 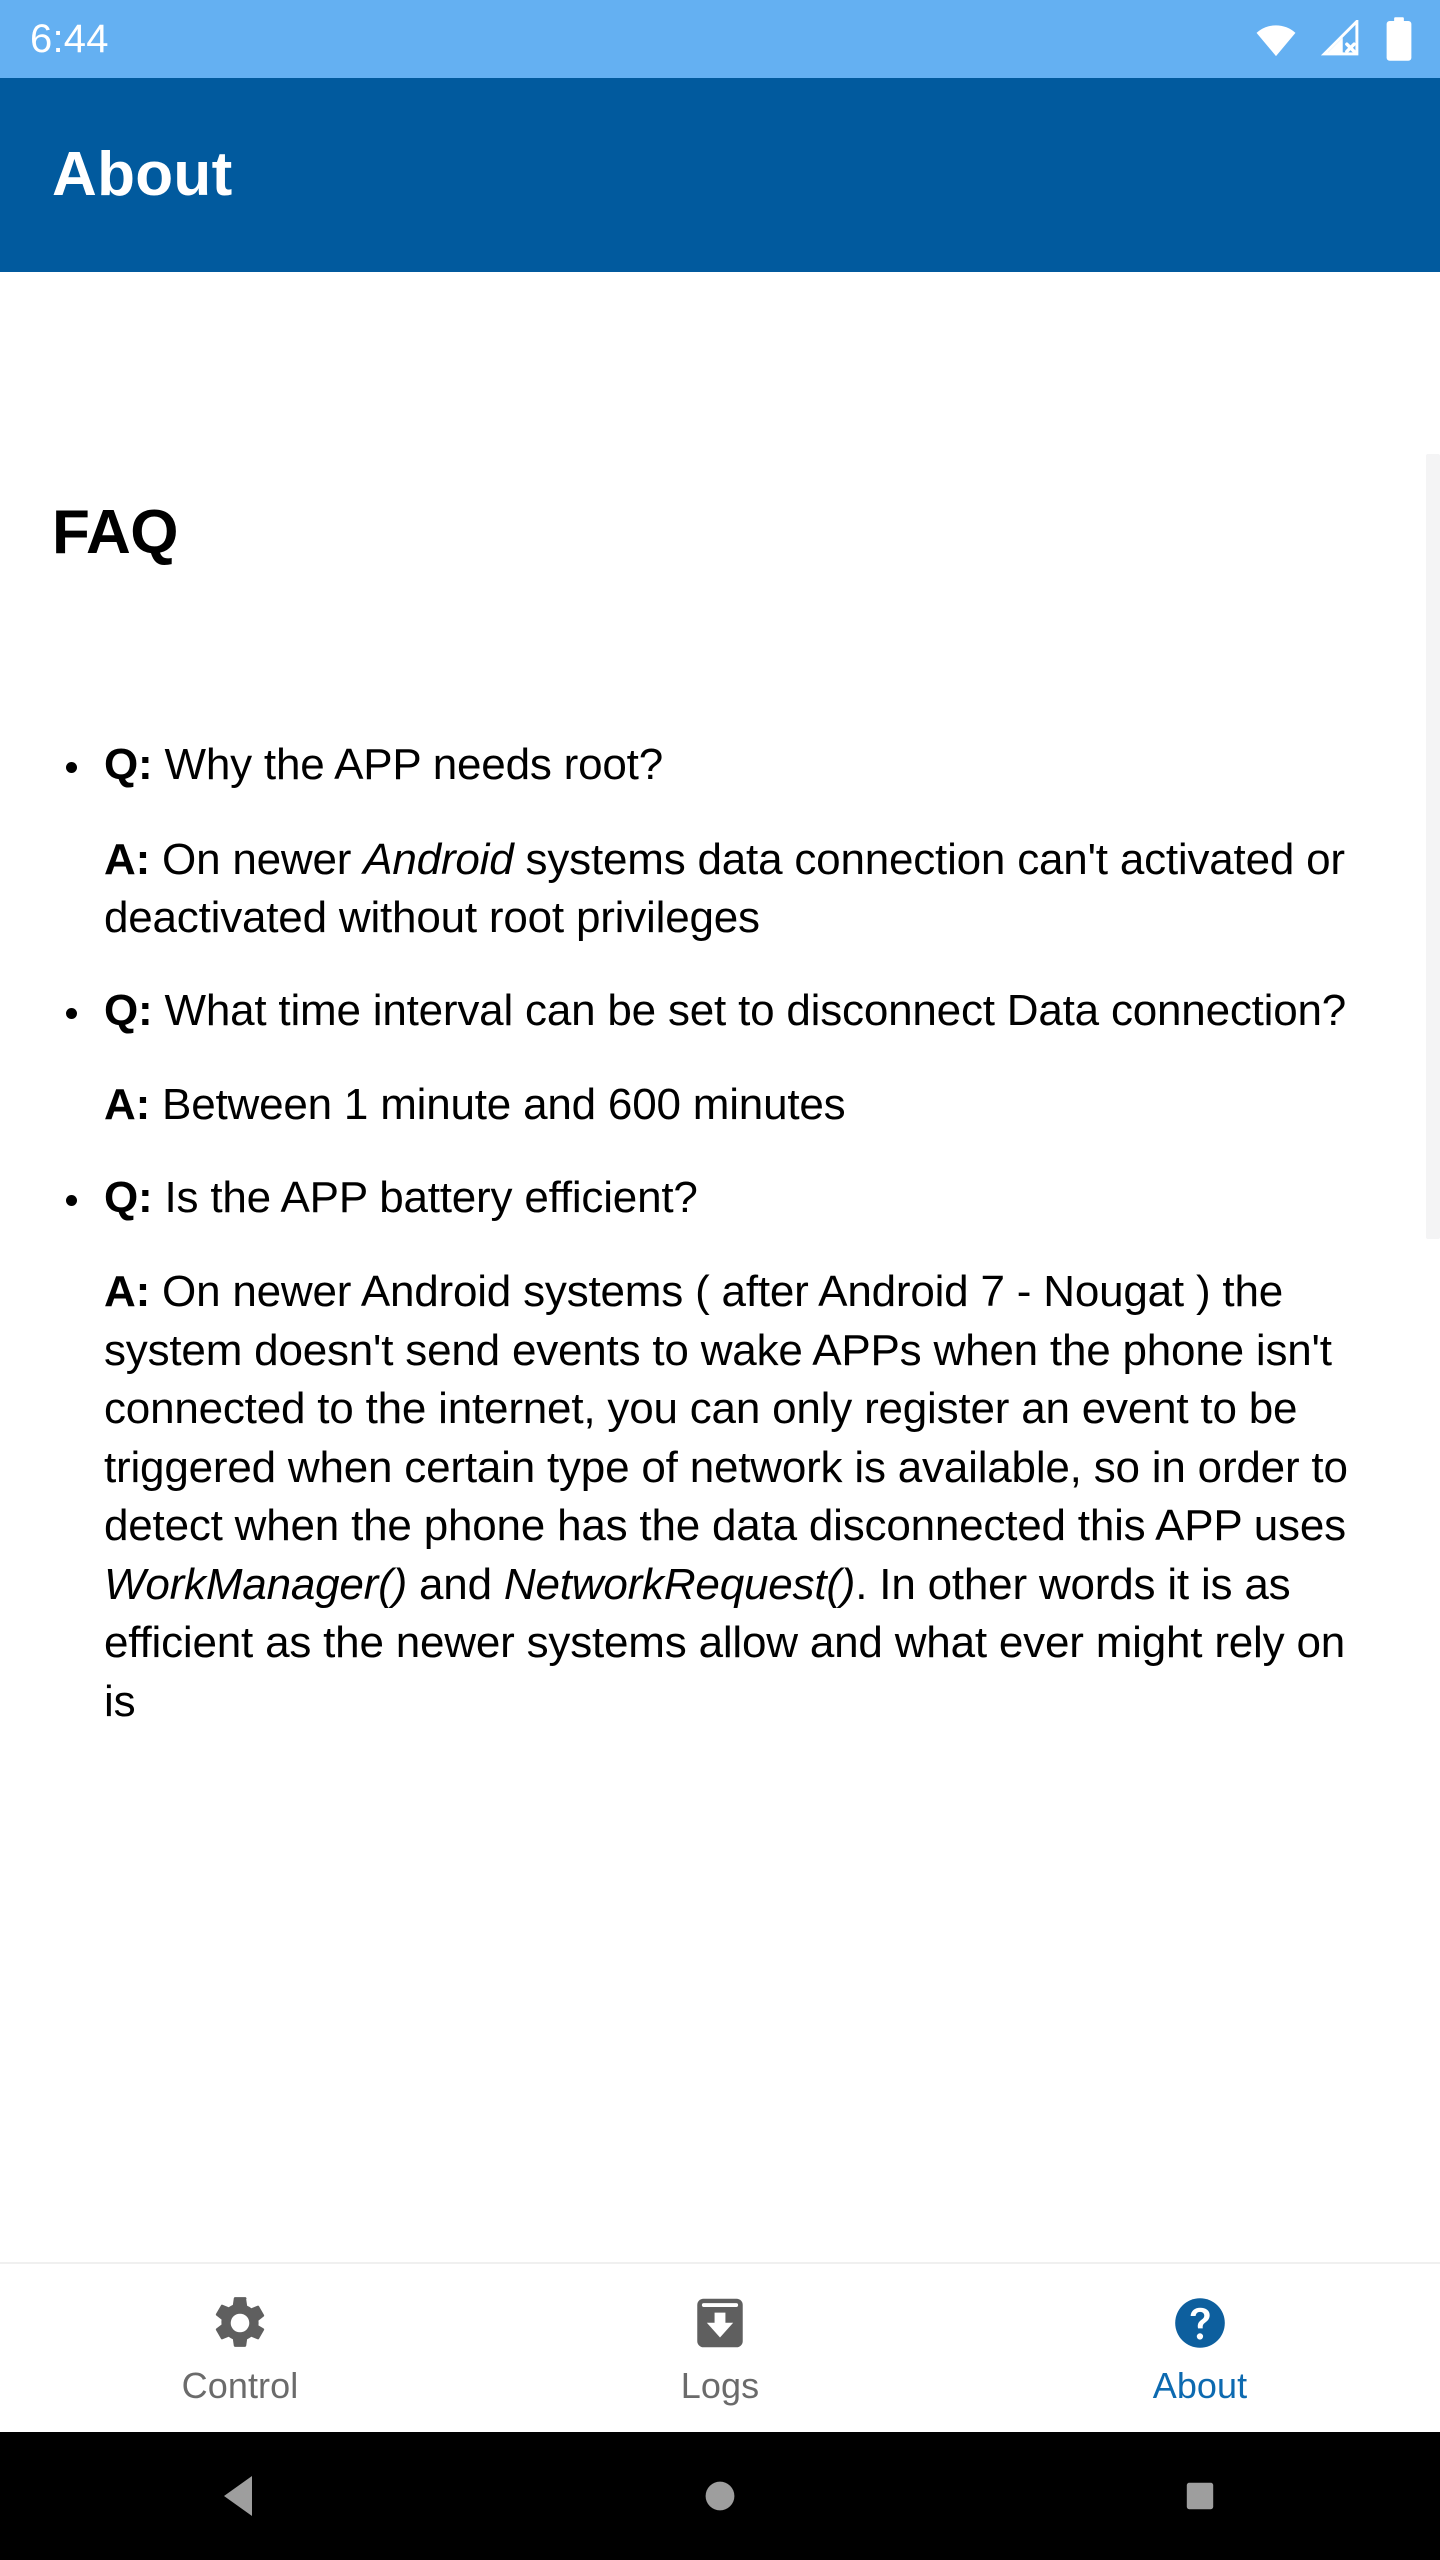 I want to click on emphasis-text: WorkManager(), so click(x=256, y=1584).